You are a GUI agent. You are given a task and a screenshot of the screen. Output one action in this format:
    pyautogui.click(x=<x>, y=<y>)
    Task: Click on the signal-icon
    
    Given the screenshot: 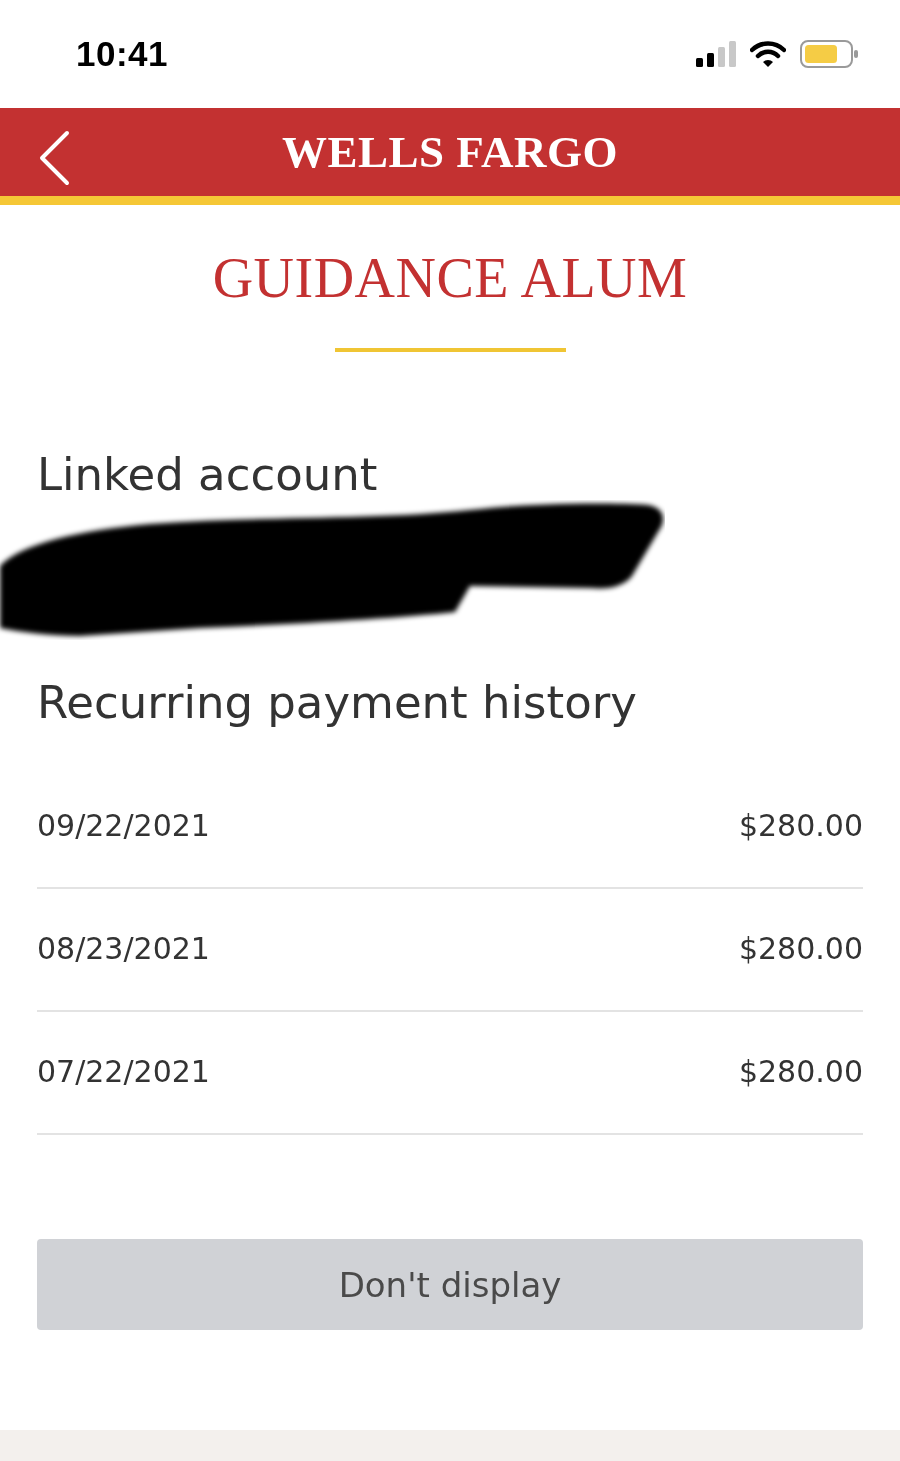 What is the action you would take?
    pyautogui.click(x=716, y=54)
    